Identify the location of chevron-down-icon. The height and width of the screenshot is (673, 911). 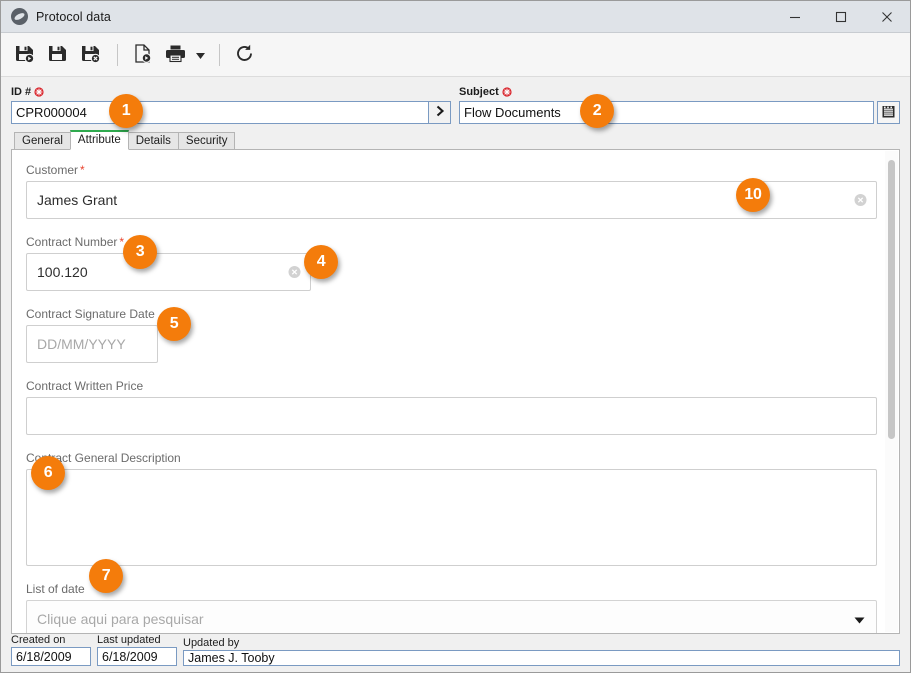
(859, 619).